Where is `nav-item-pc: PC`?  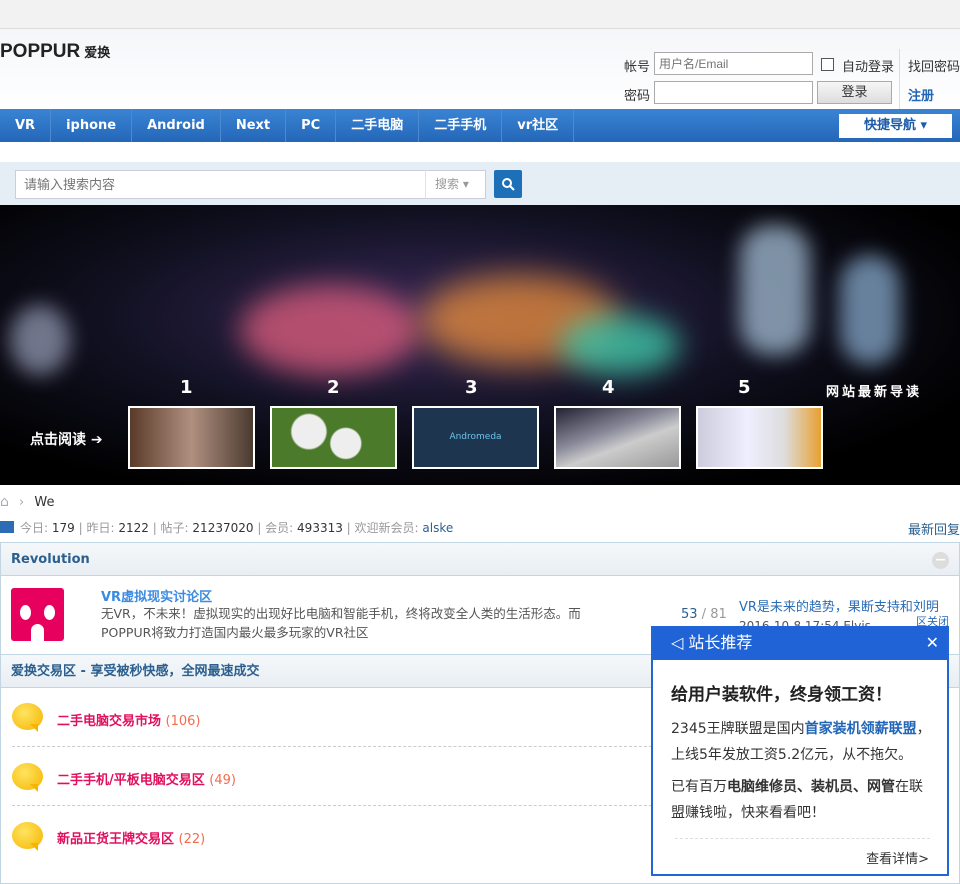 nav-item-pc: PC is located at coordinates (311, 125).